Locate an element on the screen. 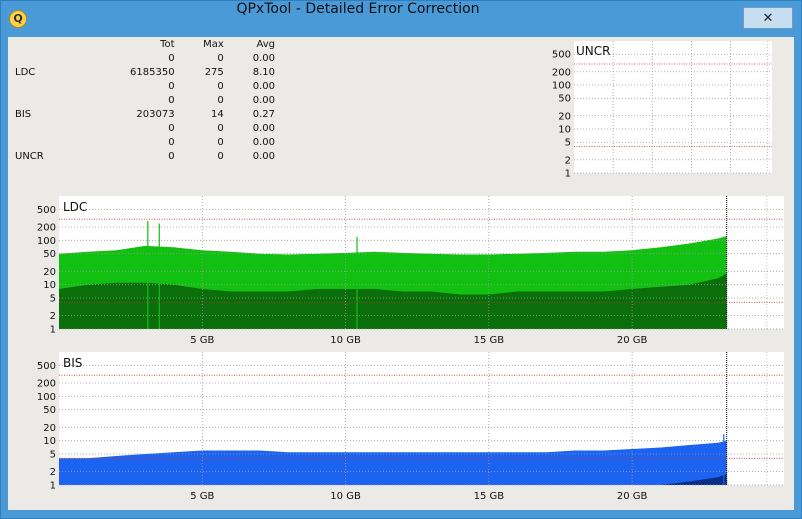 This screenshot has height=519, width=802. stats-cell-label: LDC is located at coordinates (25, 72).